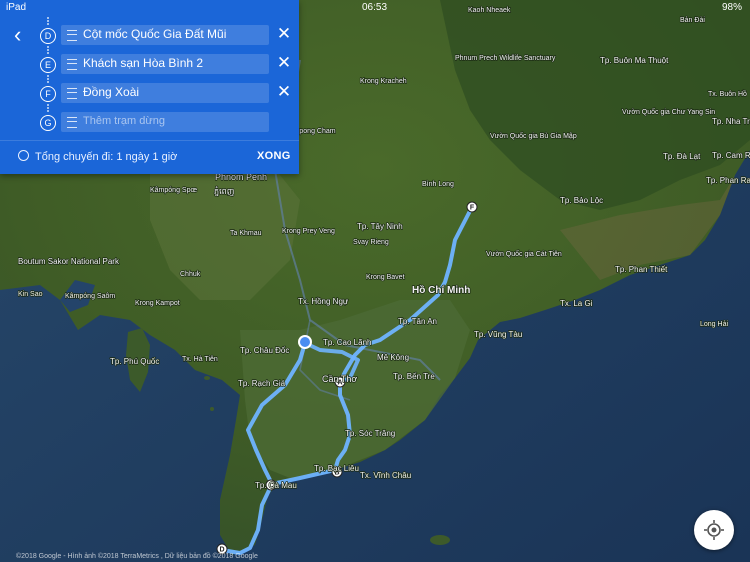 The height and width of the screenshot is (562, 750). What do you see at coordinates (106, 157) in the screenshot?
I see `trip-duration: Tổng chuyến đi: 1 ngày 1 giờ` at bounding box center [106, 157].